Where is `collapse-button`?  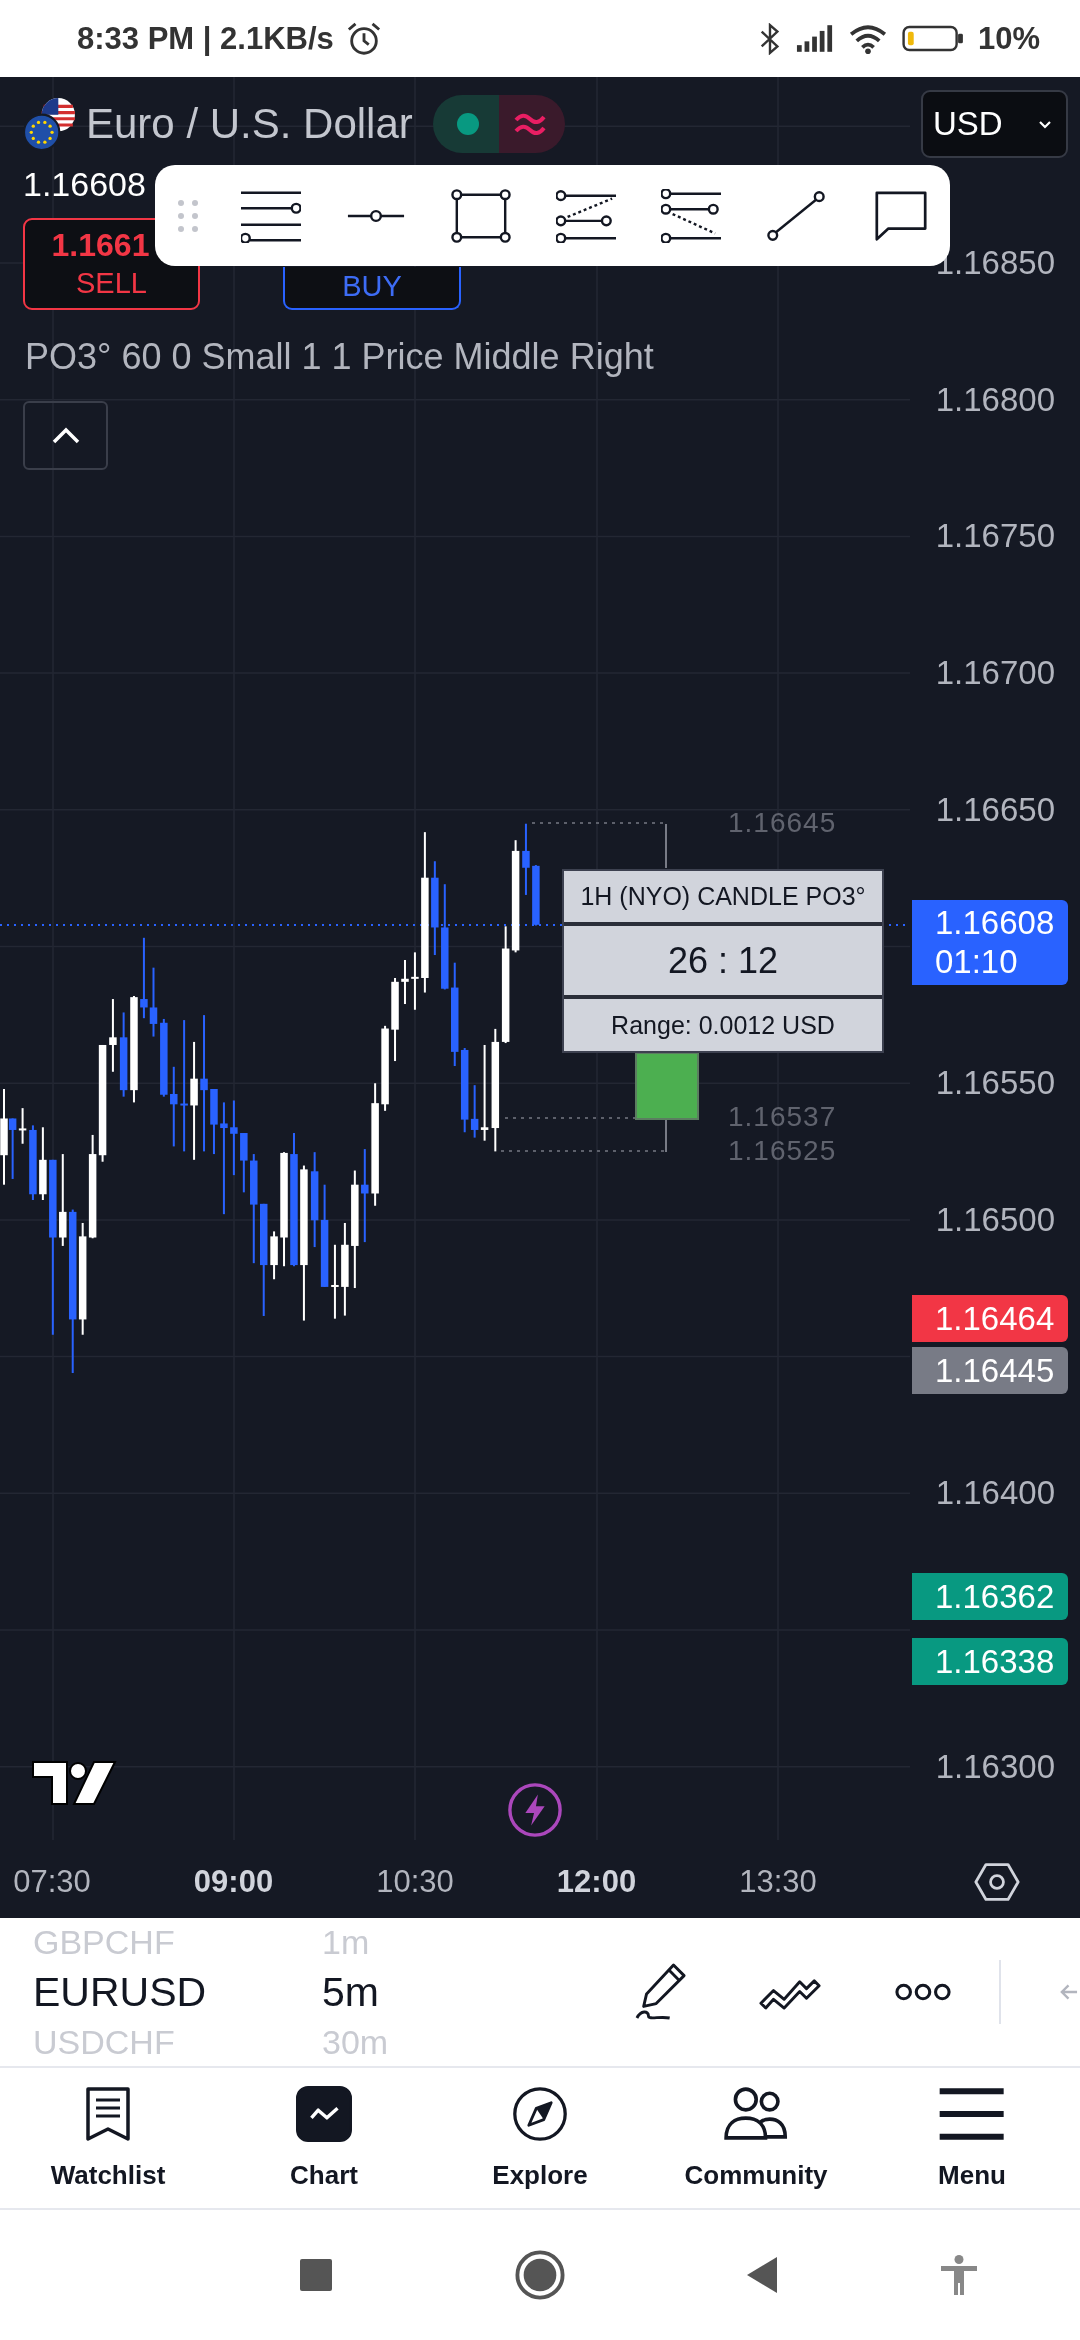
collapse-button is located at coordinates (65, 435).